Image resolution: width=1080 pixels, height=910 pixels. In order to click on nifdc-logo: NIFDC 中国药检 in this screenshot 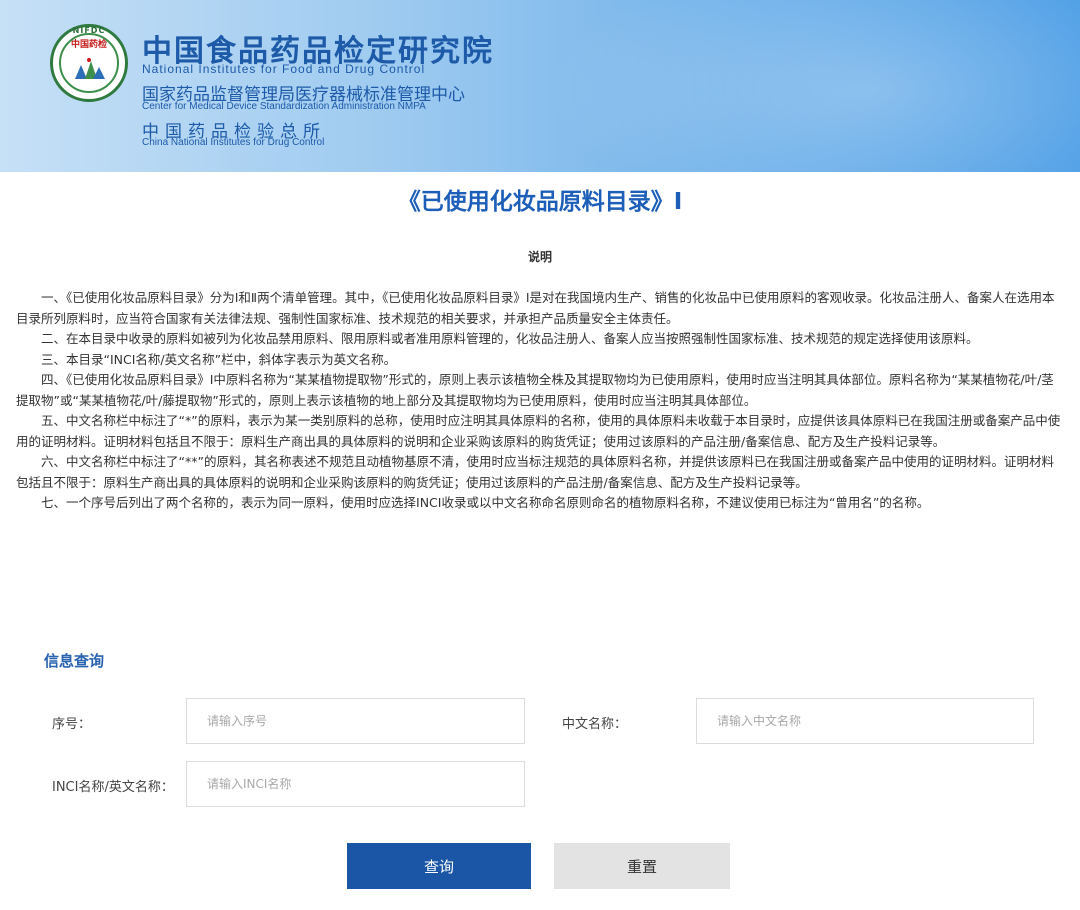, I will do `click(89, 63)`.